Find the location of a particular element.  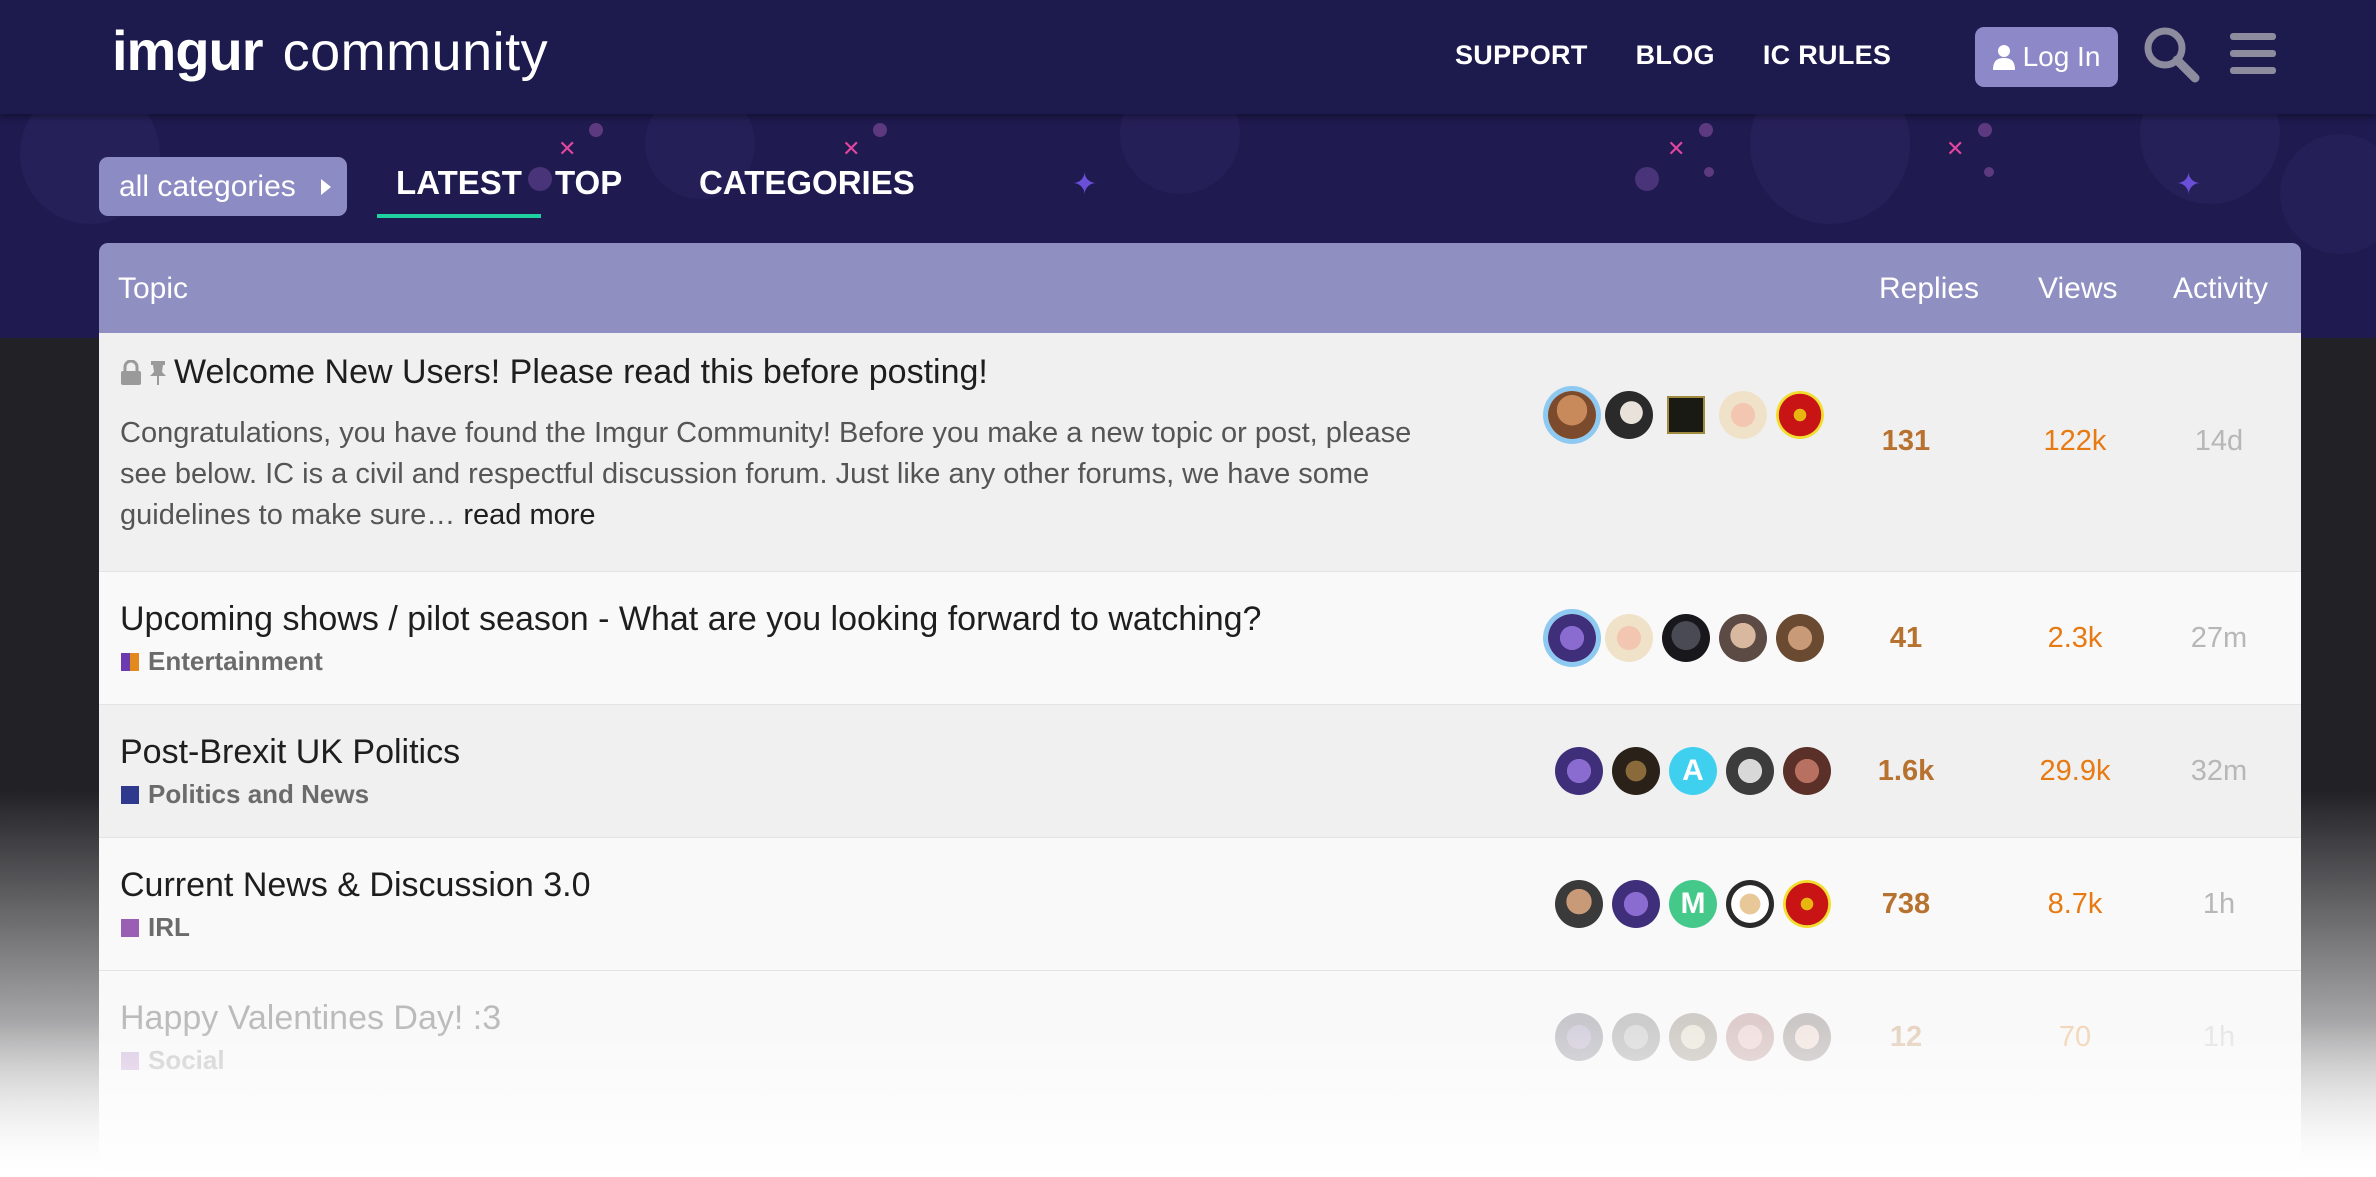

search-button is located at coordinates (2171, 54).